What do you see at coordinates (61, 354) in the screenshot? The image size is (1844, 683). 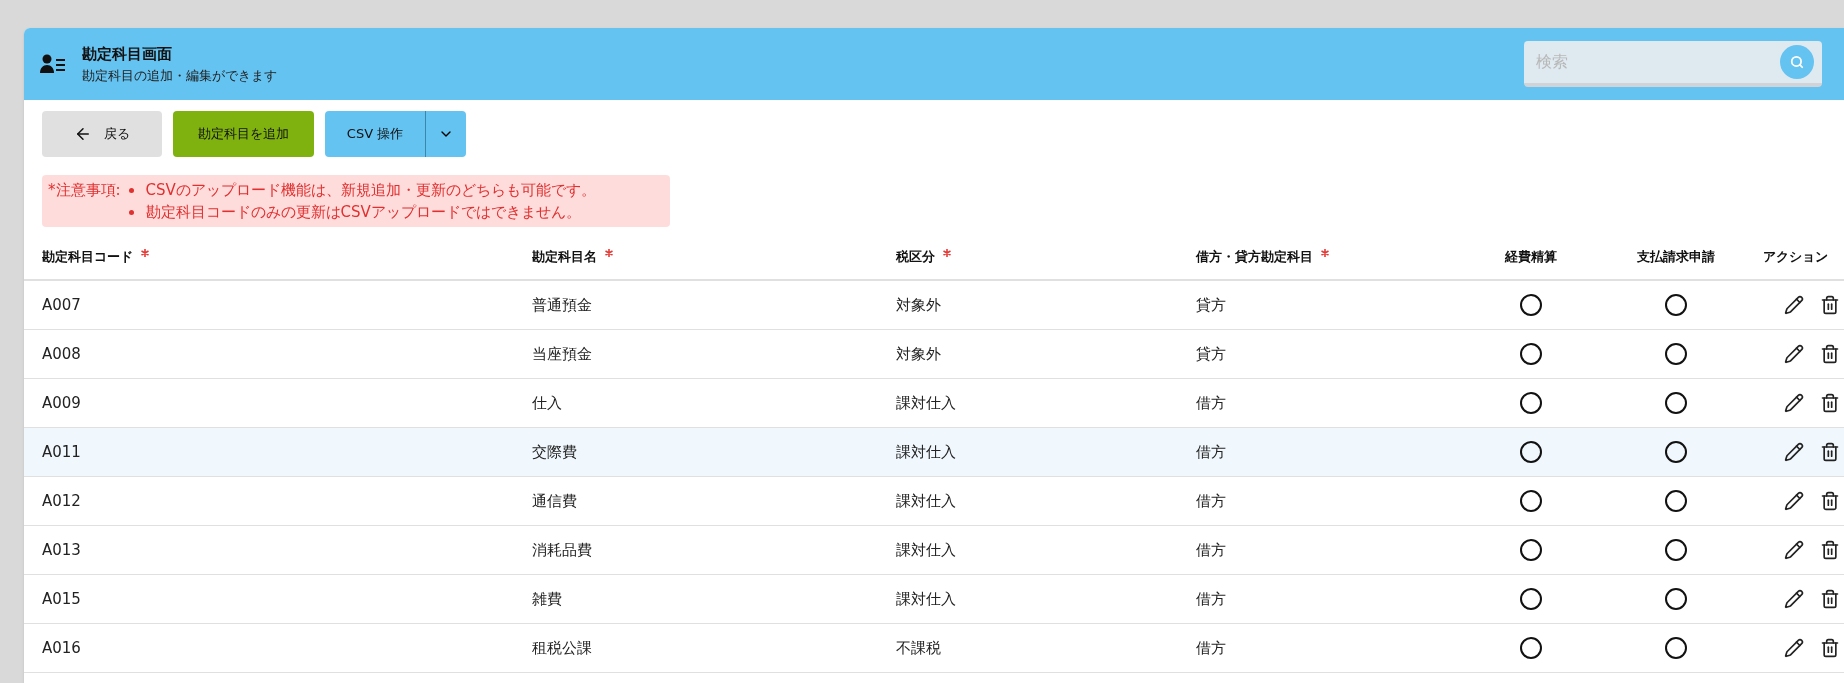 I see `table-cell-text: A008` at bounding box center [61, 354].